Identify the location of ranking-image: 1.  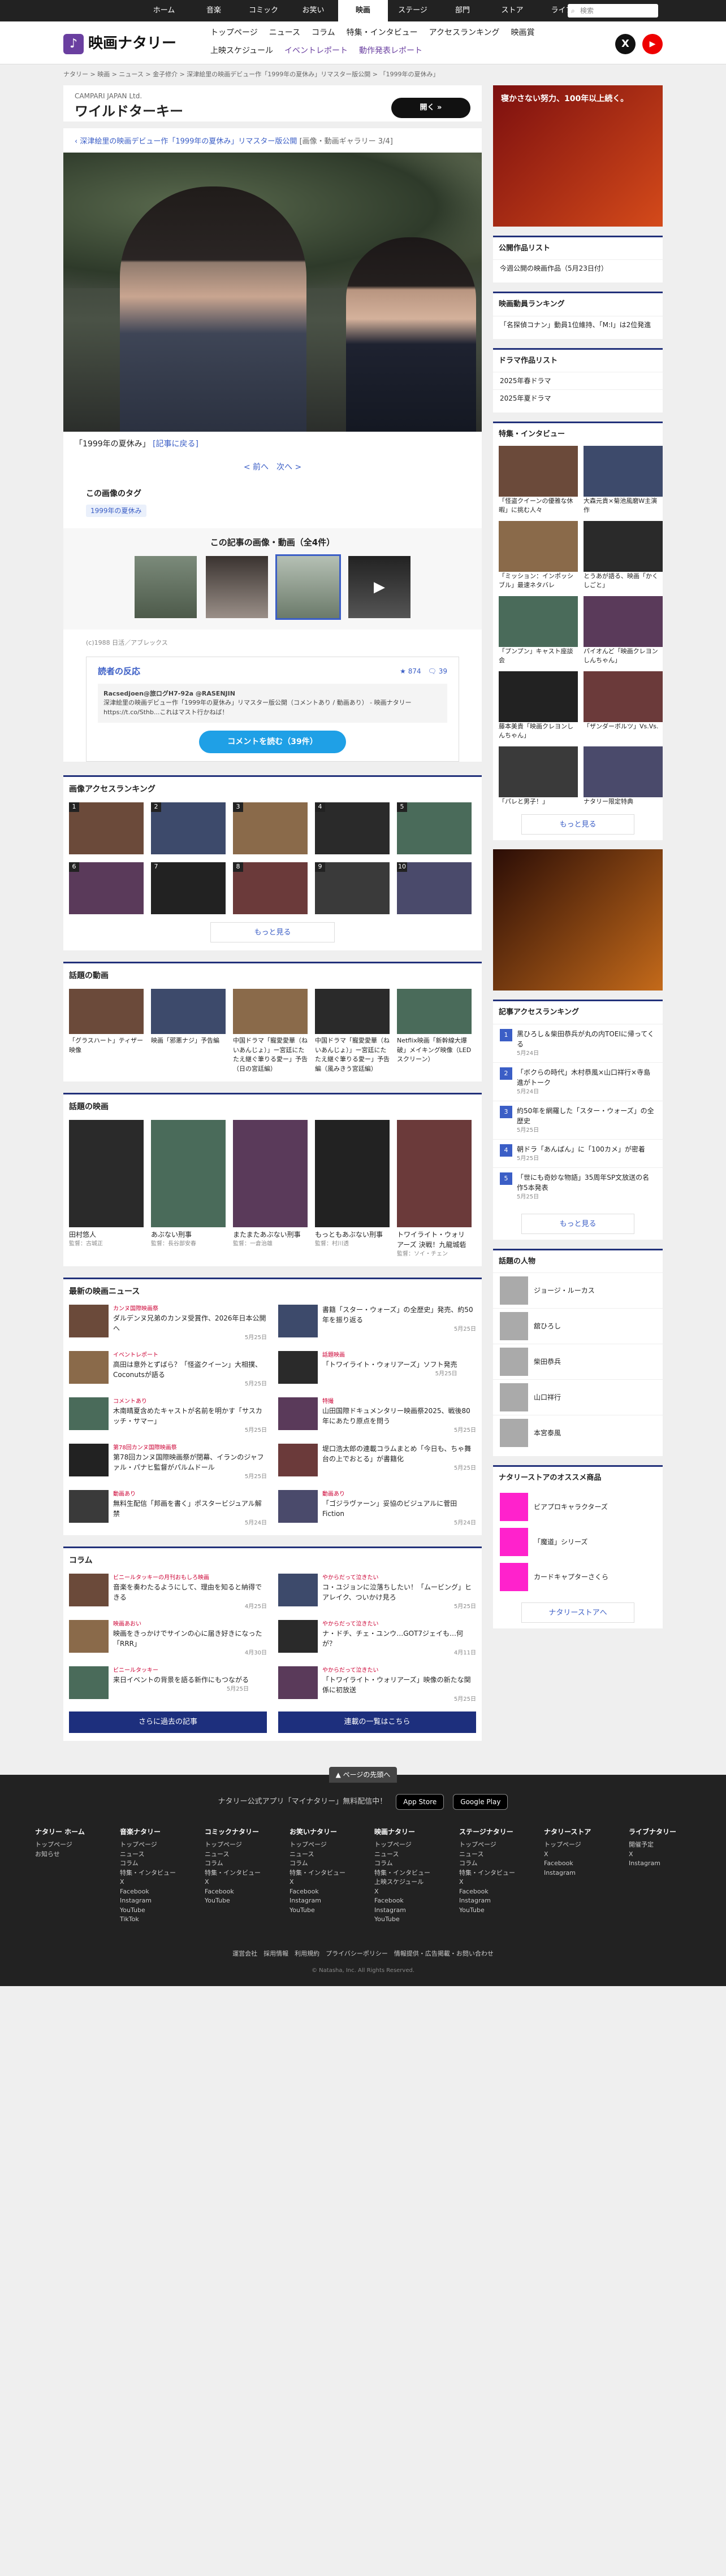
(107, 828).